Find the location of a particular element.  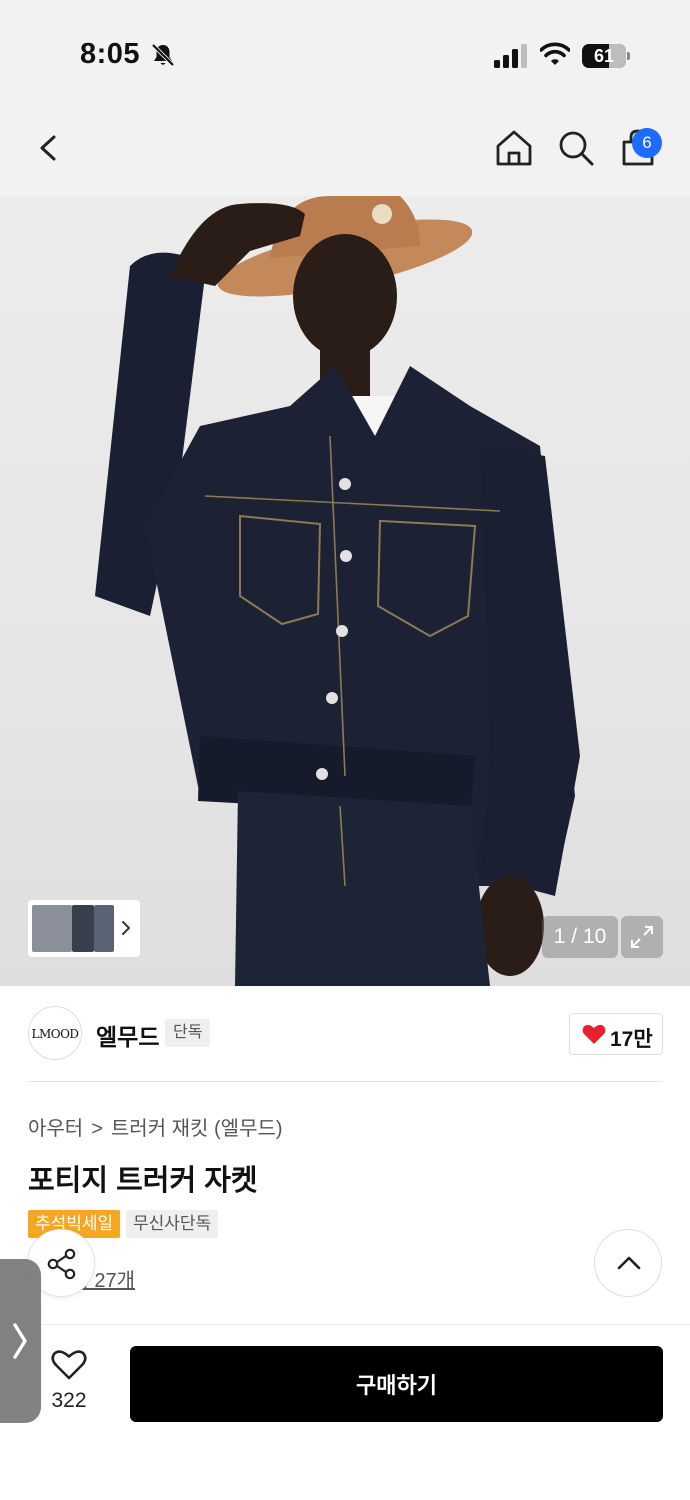

expand-icon is located at coordinates (642, 937).